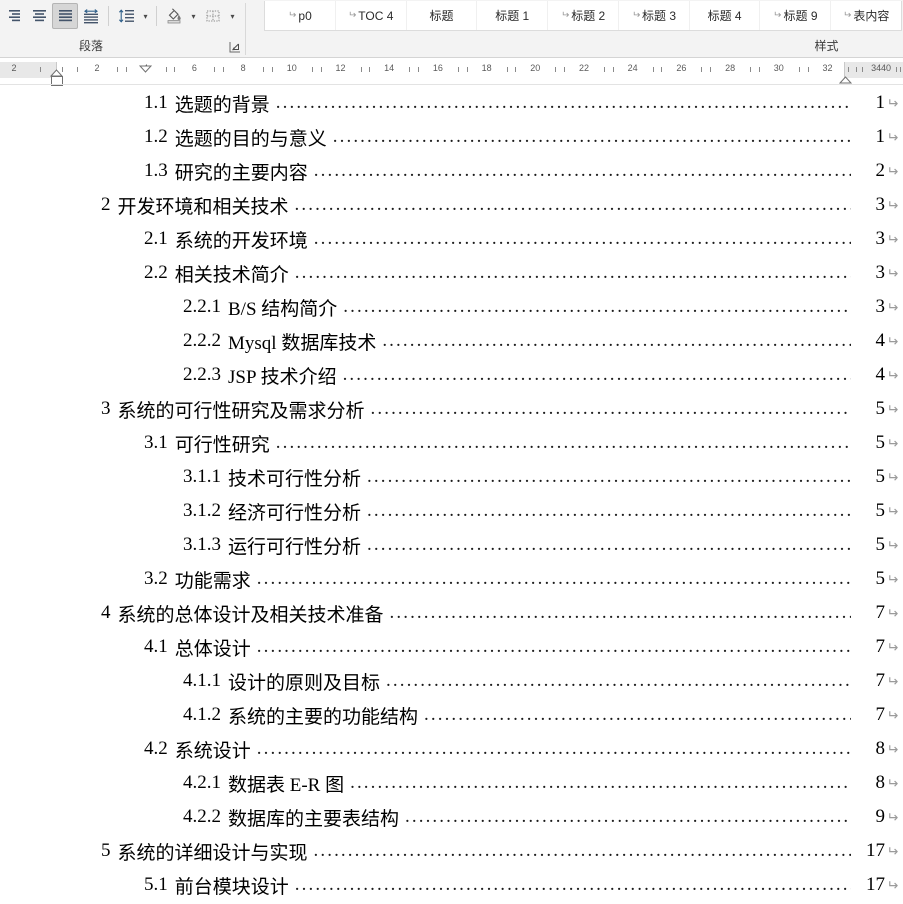 The image size is (903, 904). I want to click on hanging-indent-marker, so click(145, 69).